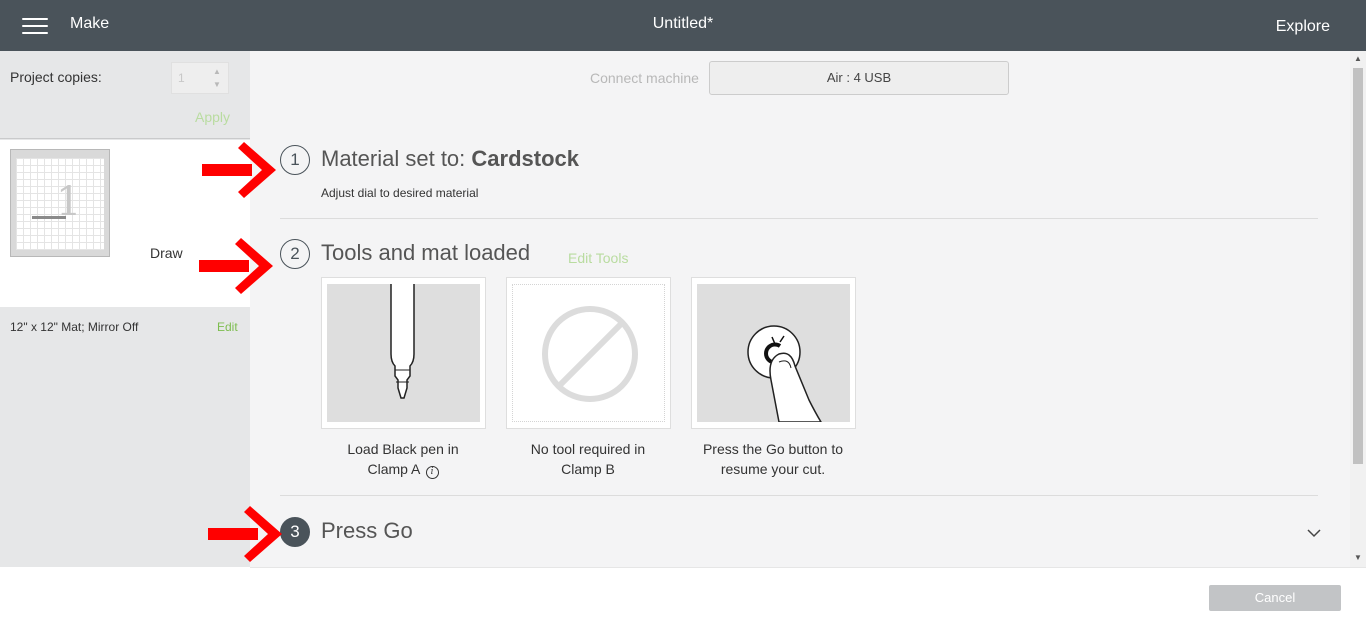 The width and height of the screenshot is (1366, 625). What do you see at coordinates (402, 341) in the screenshot?
I see `pen-icon` at bounding box center [402, 341].